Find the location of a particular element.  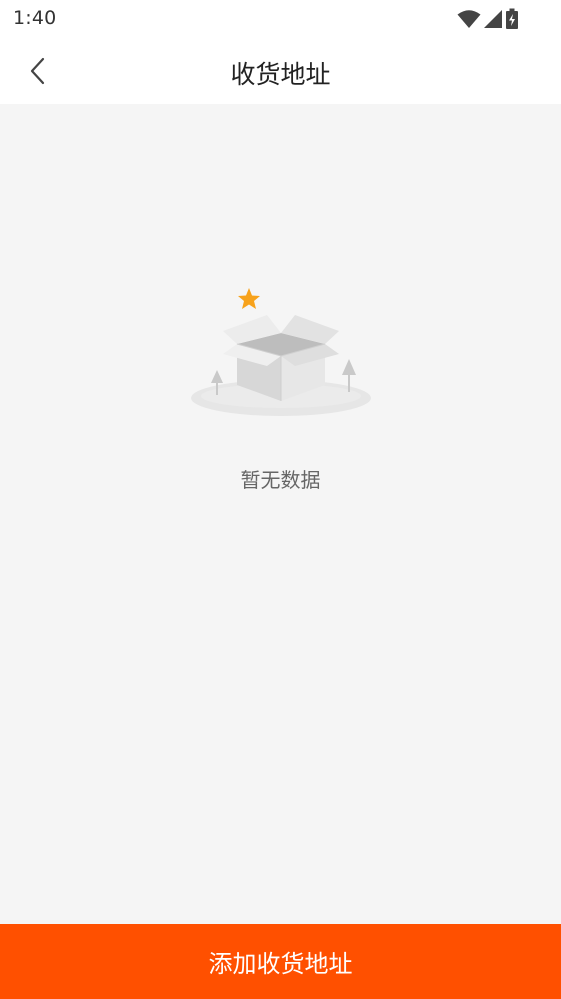

navigation-bar: 收货地址 is located at coordinates (280, 71).